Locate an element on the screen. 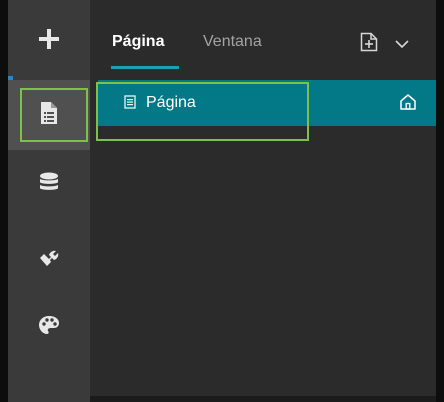  chevron-down-icon is located at coordinates (402, 45).